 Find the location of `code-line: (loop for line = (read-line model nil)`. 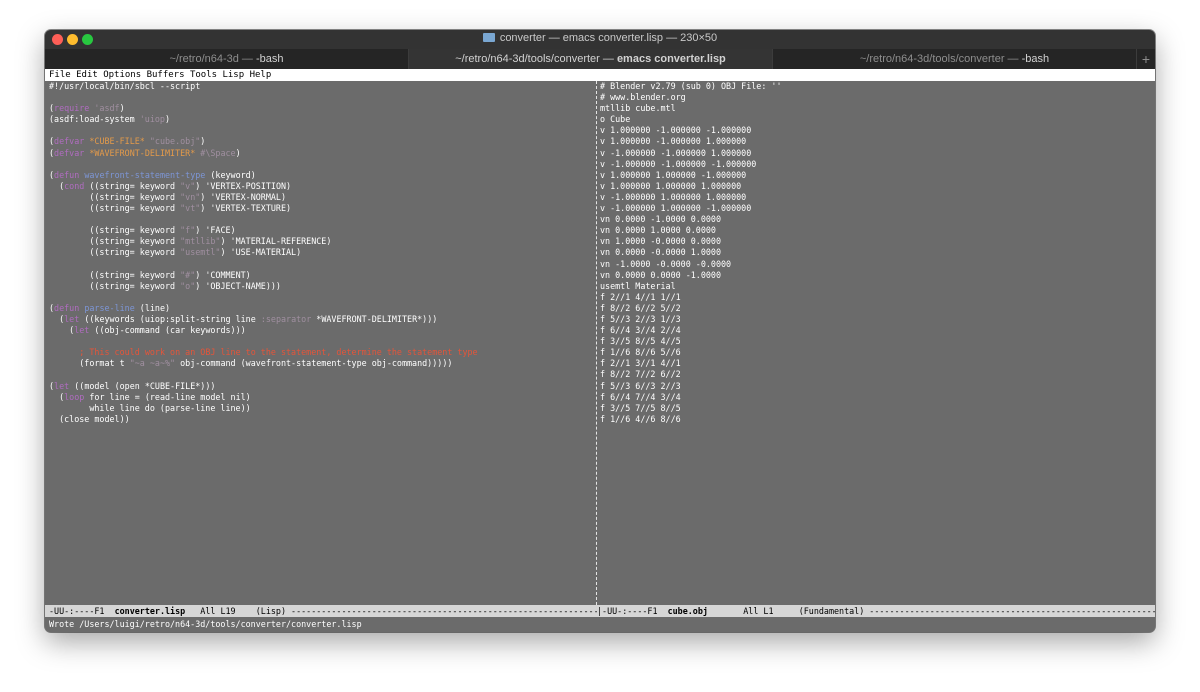

code-line: (loop for line = (read-line model nil) is located at coordinates (321, 397).